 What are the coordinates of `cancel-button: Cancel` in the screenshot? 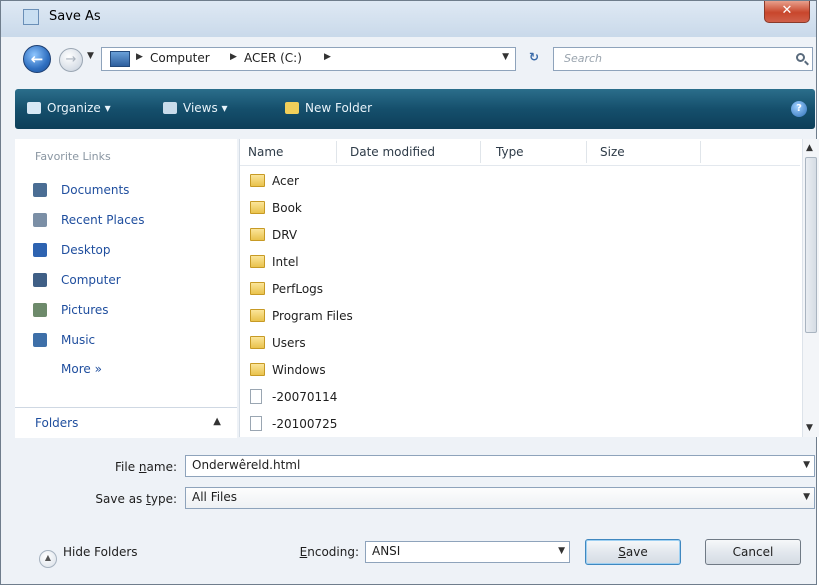 It's located at (753, 552).